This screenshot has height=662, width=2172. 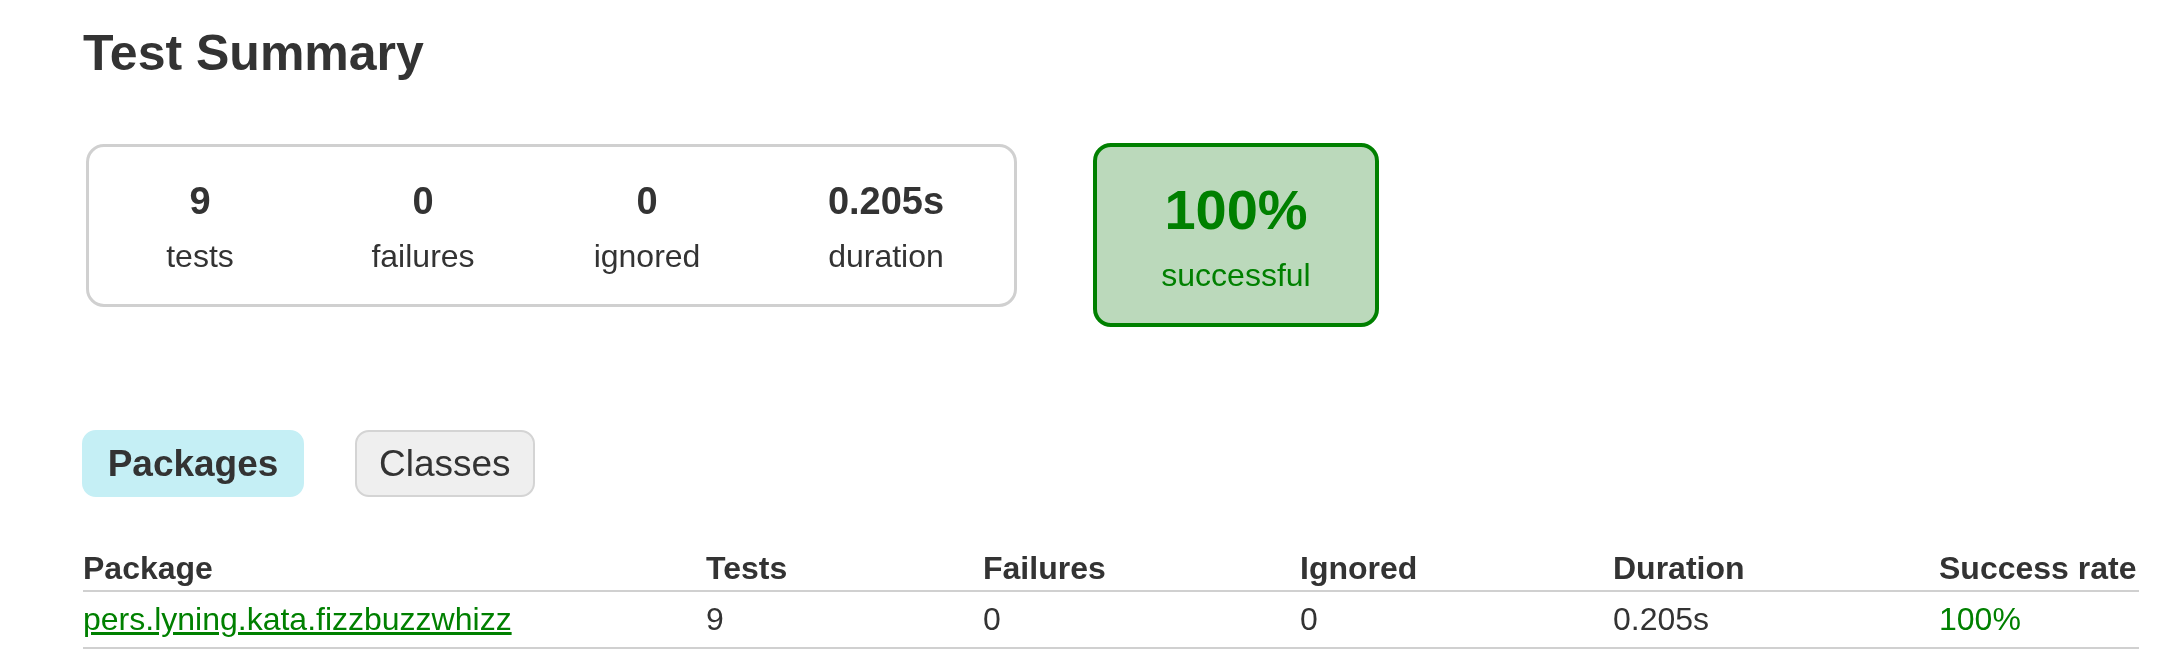 What do you see at coordinates (1236, 210) in the screenshot?
I see `success-rate-value: 100%` at bounding box center [1236, 210].